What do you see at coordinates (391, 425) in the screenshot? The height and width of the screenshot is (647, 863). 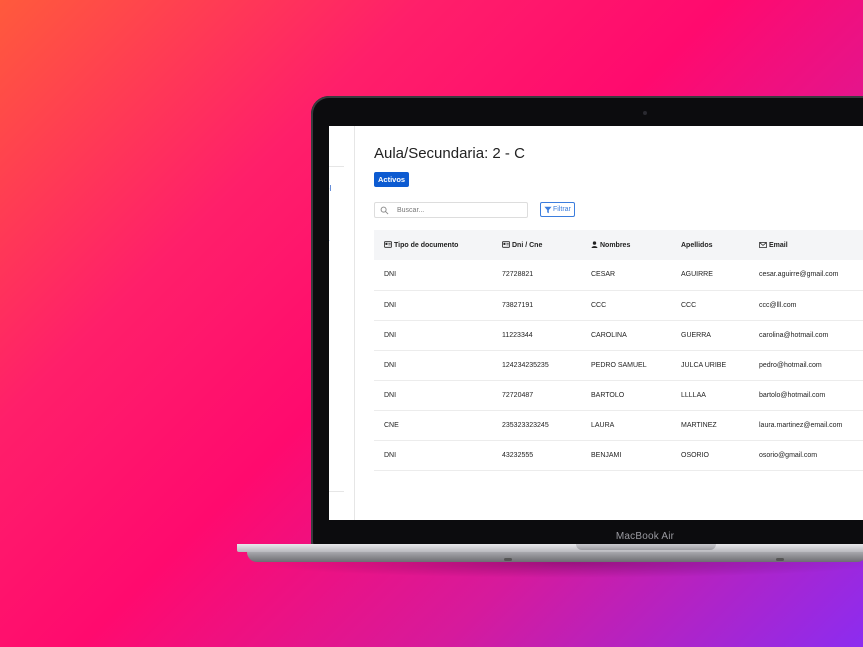 I see `cell-tipo: CNE` at bounding box center [391, 425].